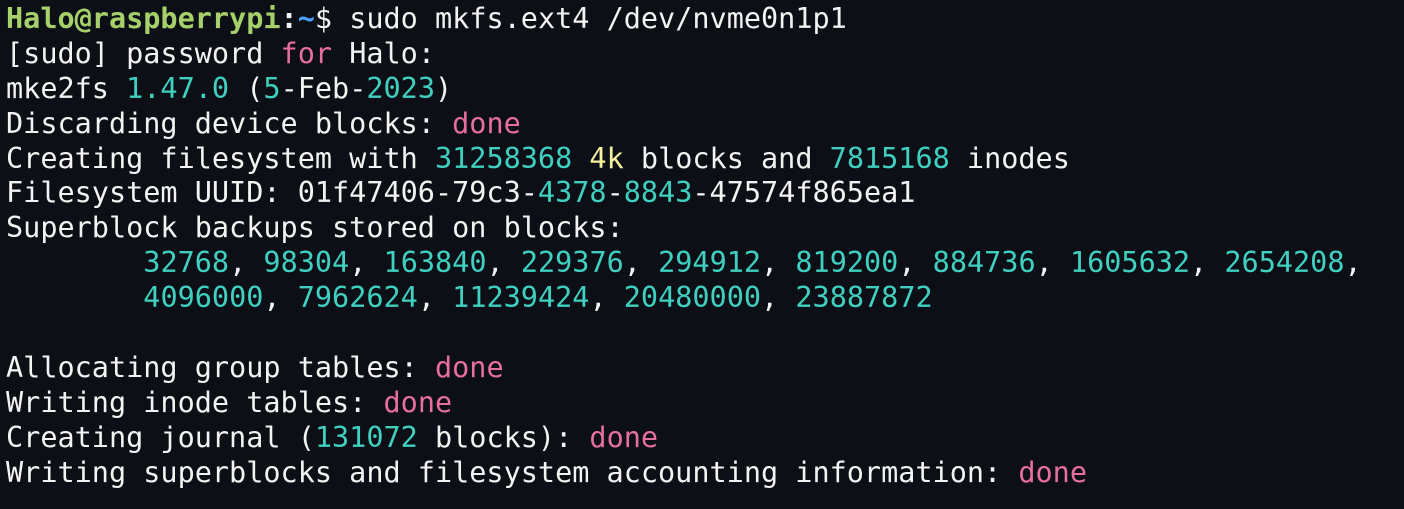 Image resolution: width=1404 pixels, height=509 pixels. What do you see at coordinates (503, 158) in the screenshot?
I see `terminal-text-segment: 31258368` at bounding box center [503, 158].